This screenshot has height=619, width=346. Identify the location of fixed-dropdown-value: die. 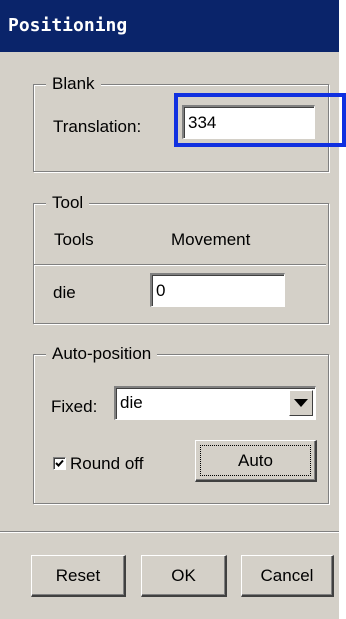
(131, 402).